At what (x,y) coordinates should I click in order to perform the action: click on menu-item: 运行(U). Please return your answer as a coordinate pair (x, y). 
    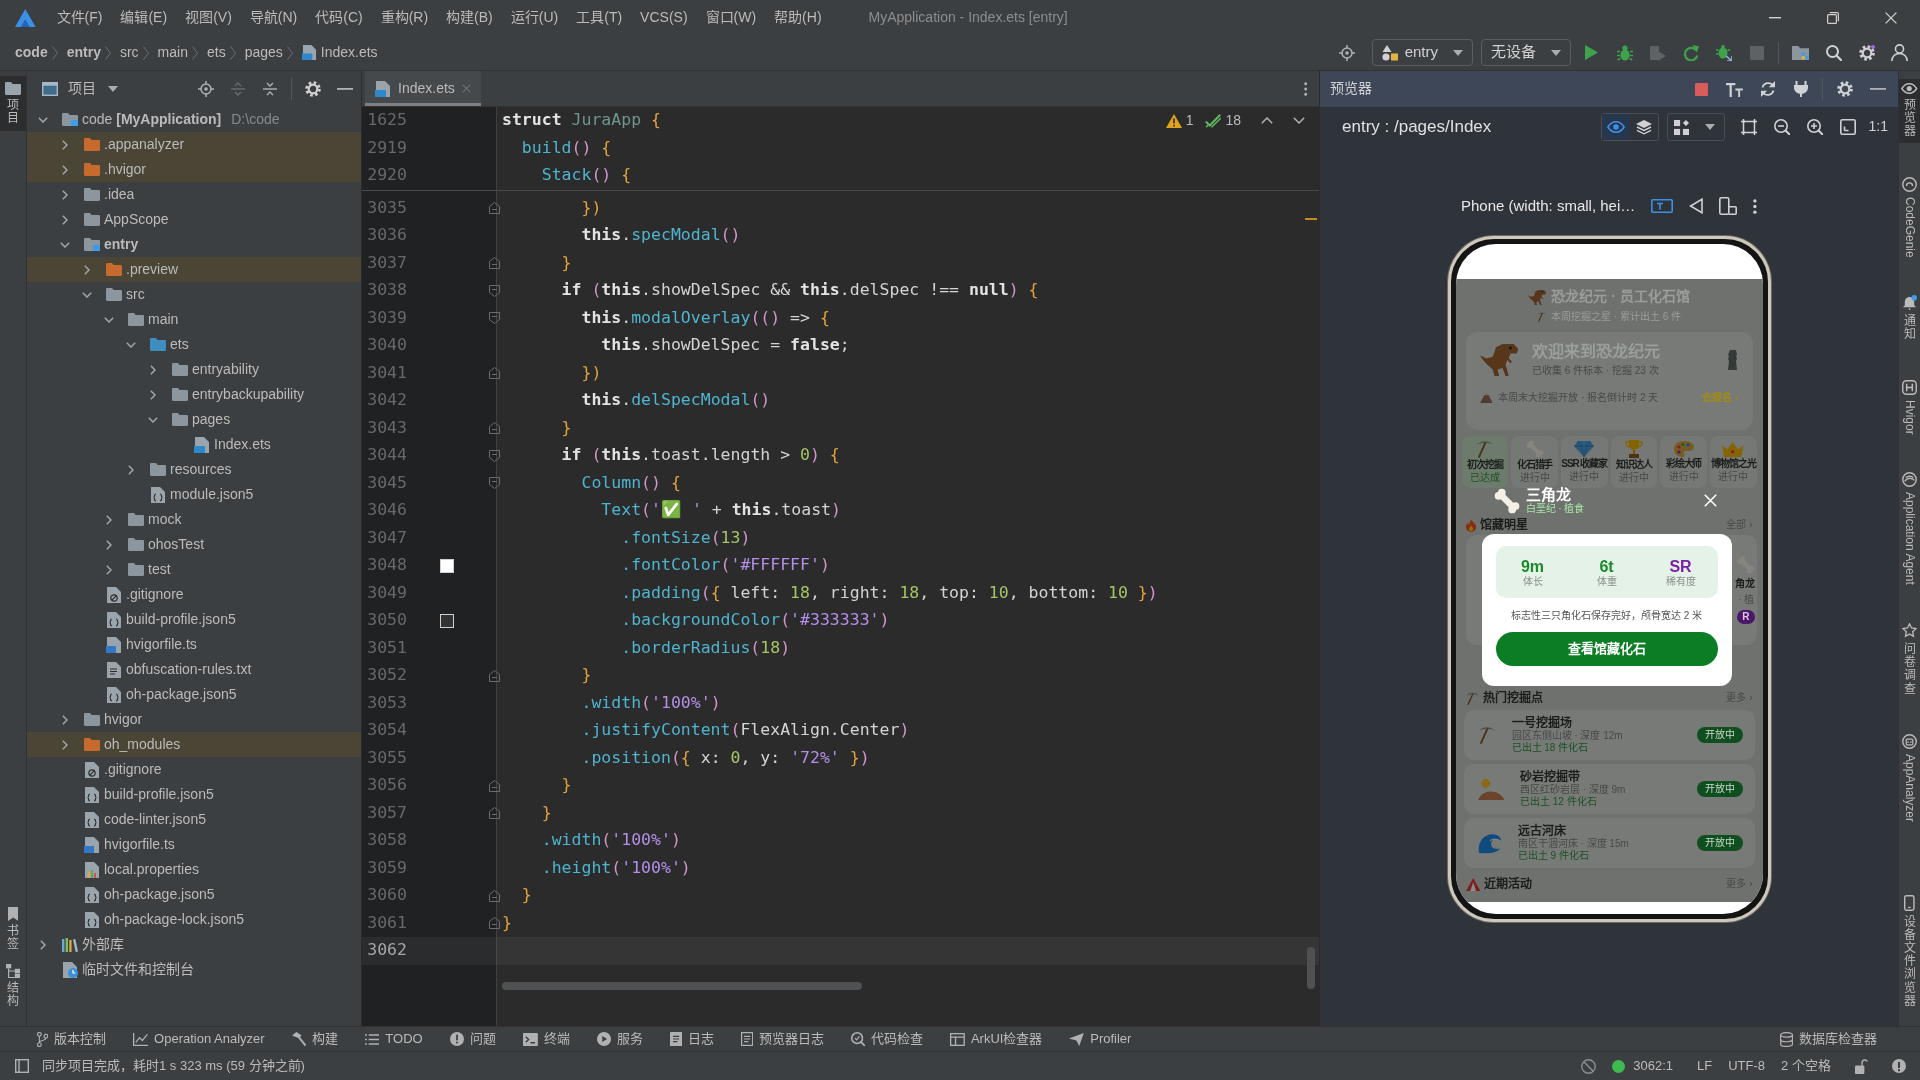
    Looking at the image, I should click on (534, 17).